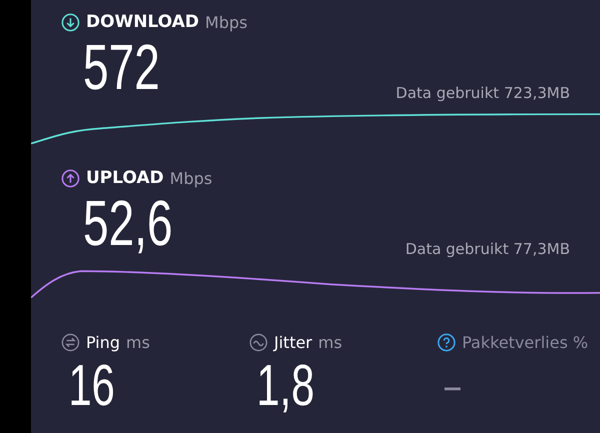 Image resolution: width=600 pixels, height=433 pixels. Describe the element at coordinates (128, 223) in the screenshot. I see `speed-value: 52,6` at that location.